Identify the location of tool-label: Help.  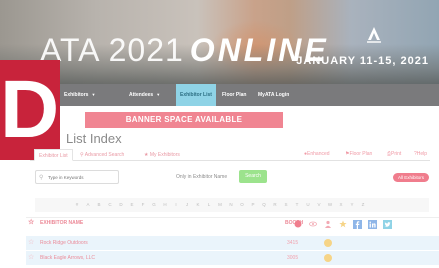
(422, 154).